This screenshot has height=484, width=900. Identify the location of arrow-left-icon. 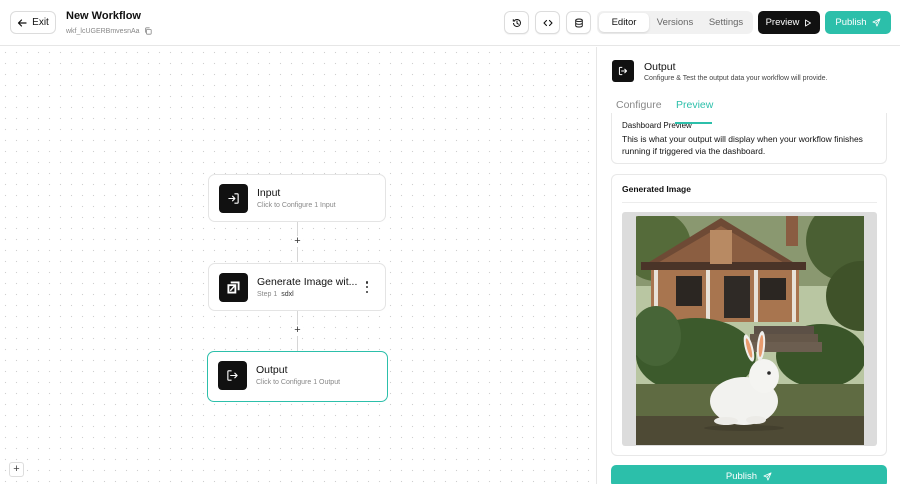
(22, 22).